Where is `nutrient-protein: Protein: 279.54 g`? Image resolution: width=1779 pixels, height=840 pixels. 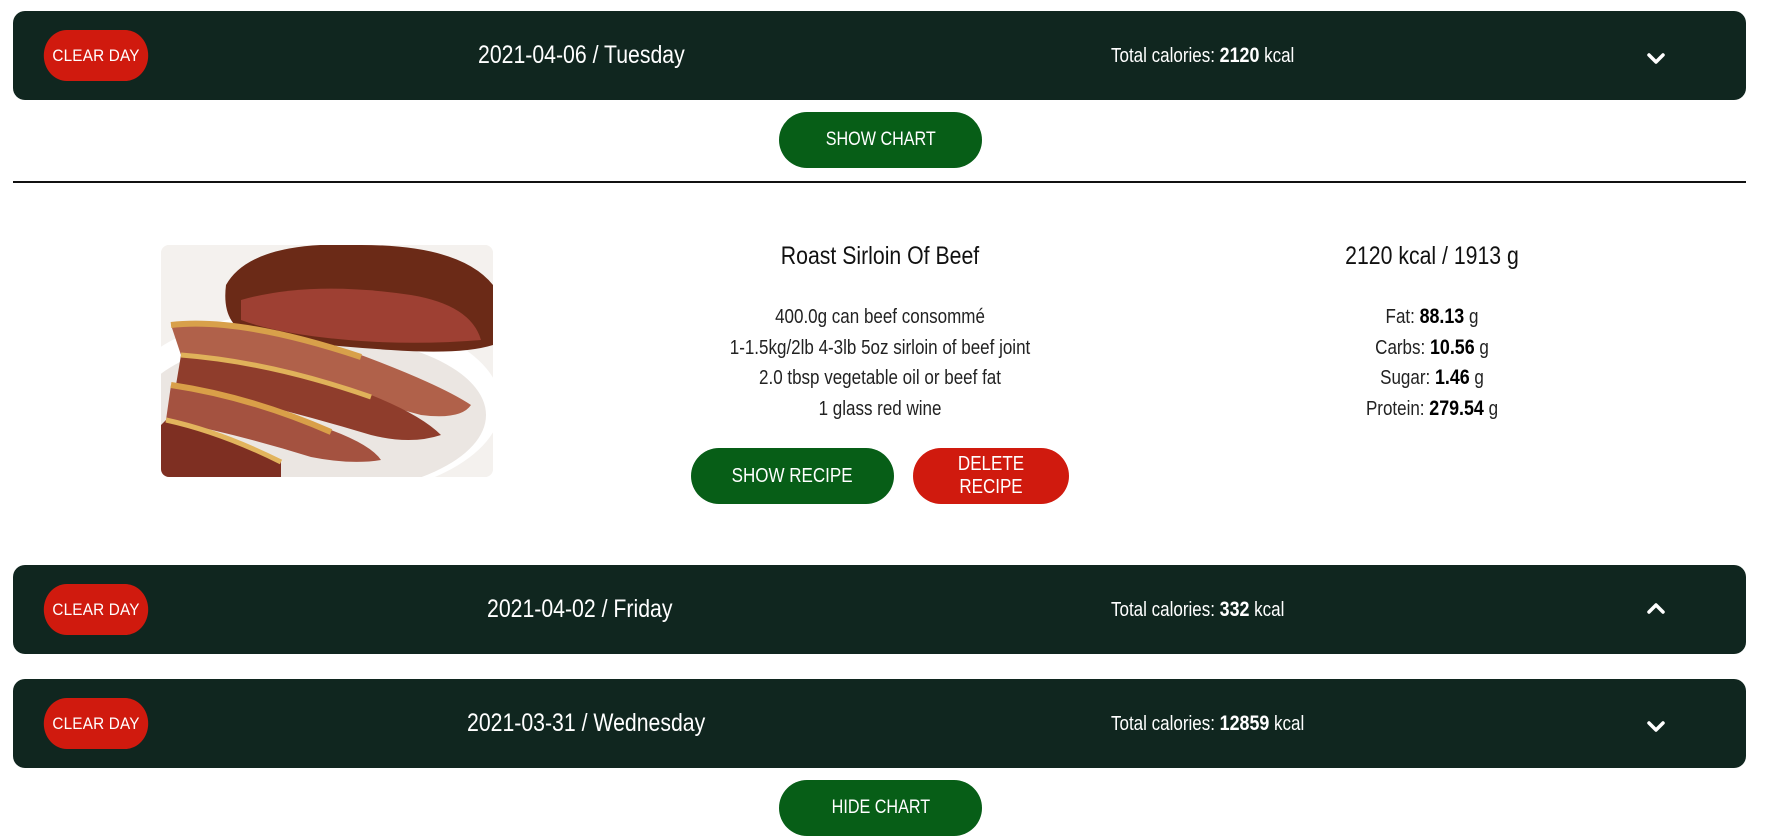 nutrient-protein: Protein: 279.54 g is located at coordinates (1432, 408).